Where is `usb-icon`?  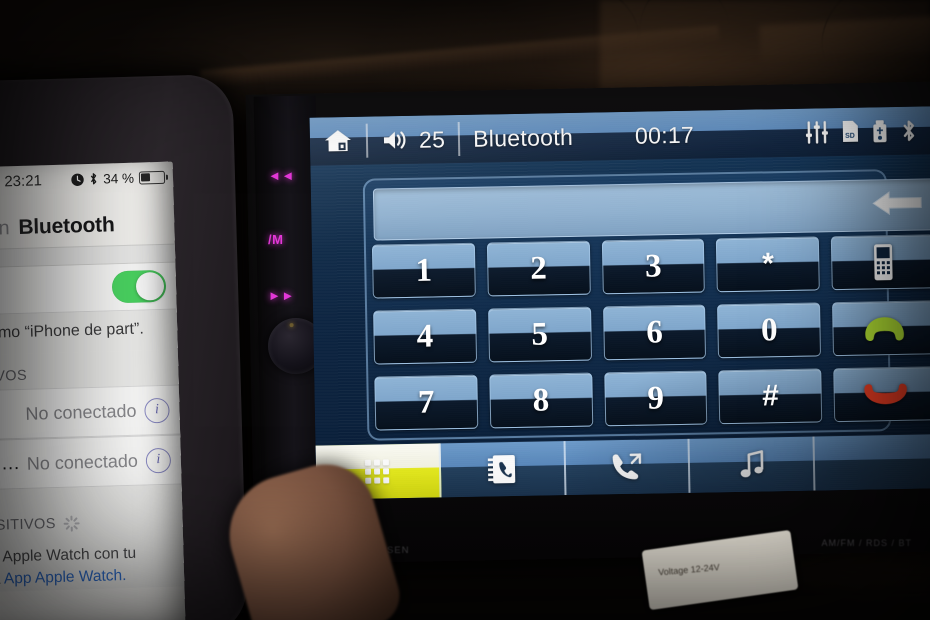 usb-icon is located at coordinates (880, 131).